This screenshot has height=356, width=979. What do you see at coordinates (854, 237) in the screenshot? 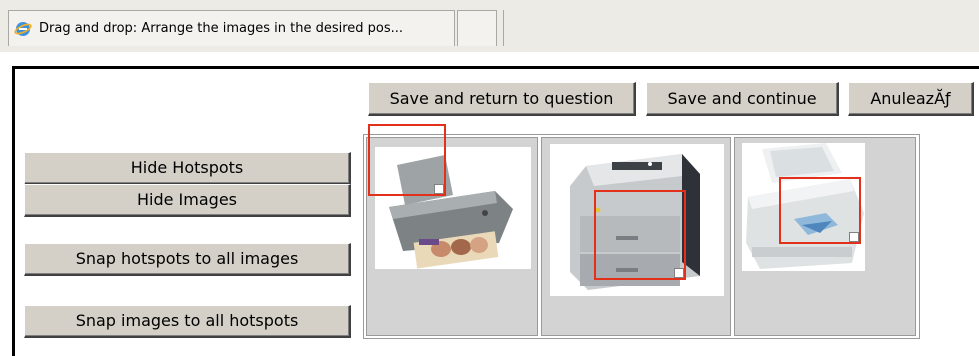
I see `hotspot-3-resize-handle` at bounding box center [854, 237].